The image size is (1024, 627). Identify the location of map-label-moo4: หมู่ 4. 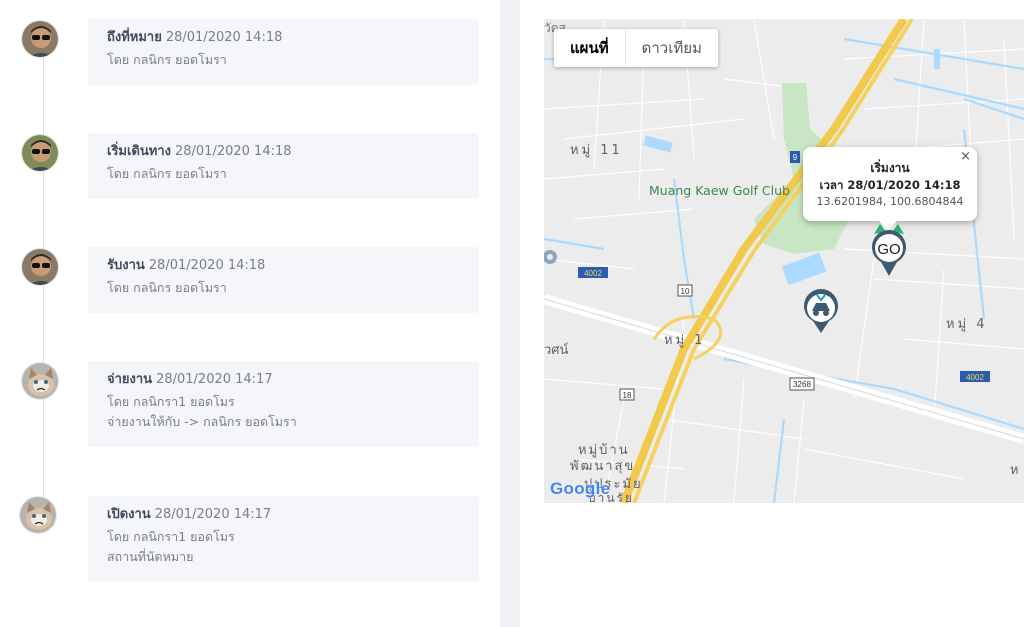
(967, 324).